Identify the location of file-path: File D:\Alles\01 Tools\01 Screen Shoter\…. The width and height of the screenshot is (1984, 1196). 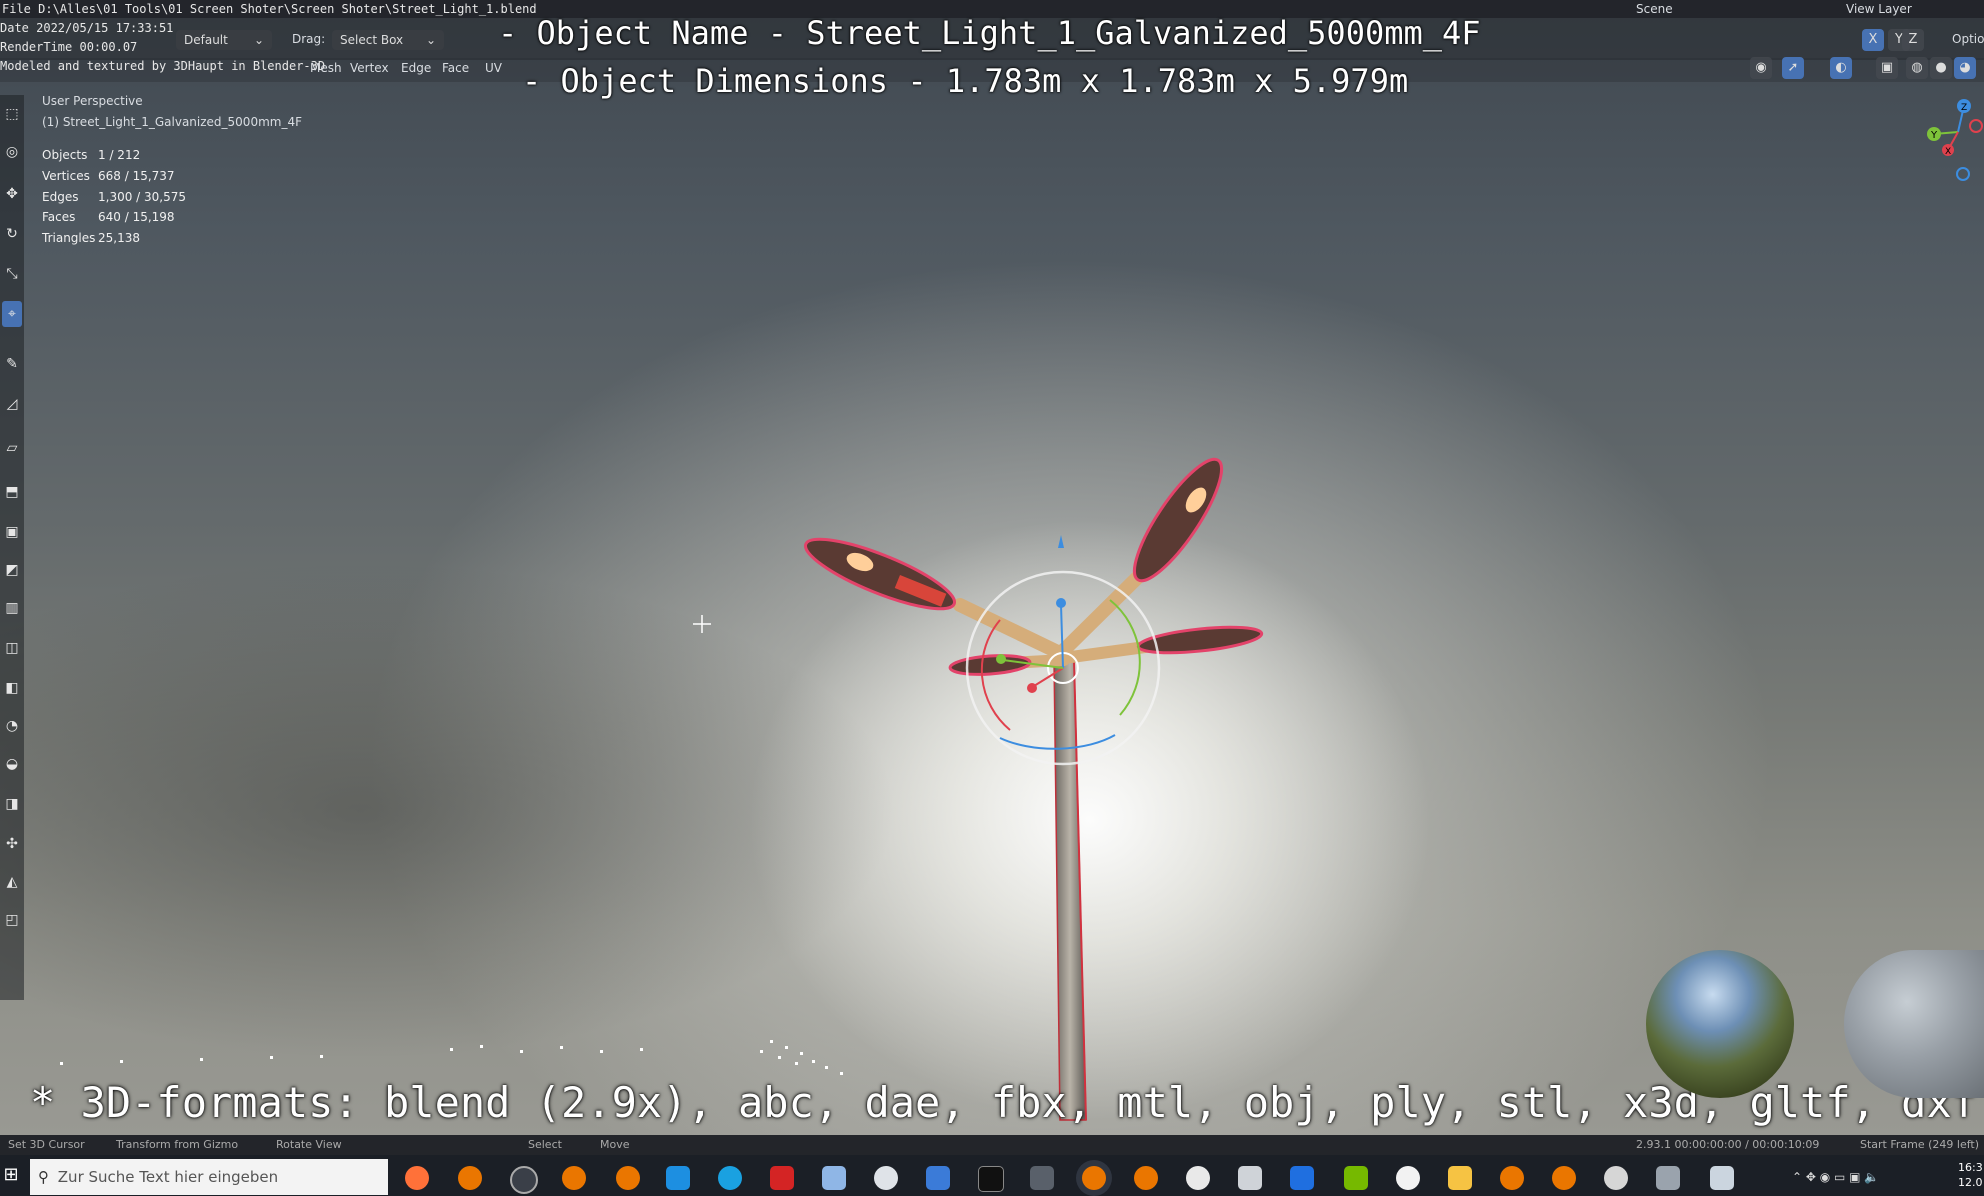
(269, 9).